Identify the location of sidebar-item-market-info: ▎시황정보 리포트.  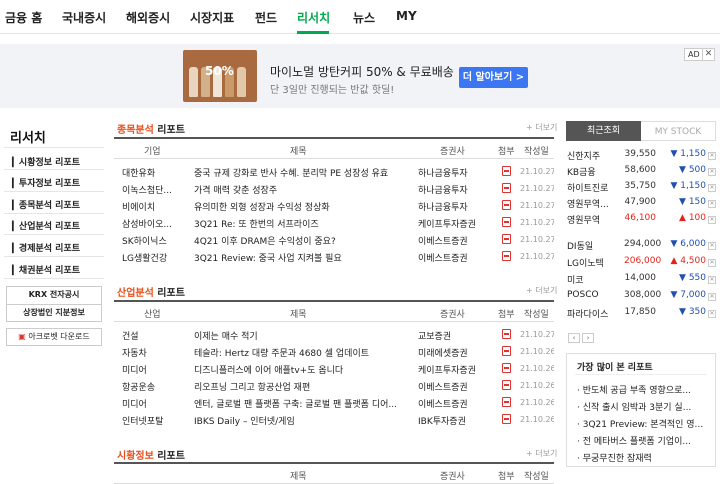
(46, 161).